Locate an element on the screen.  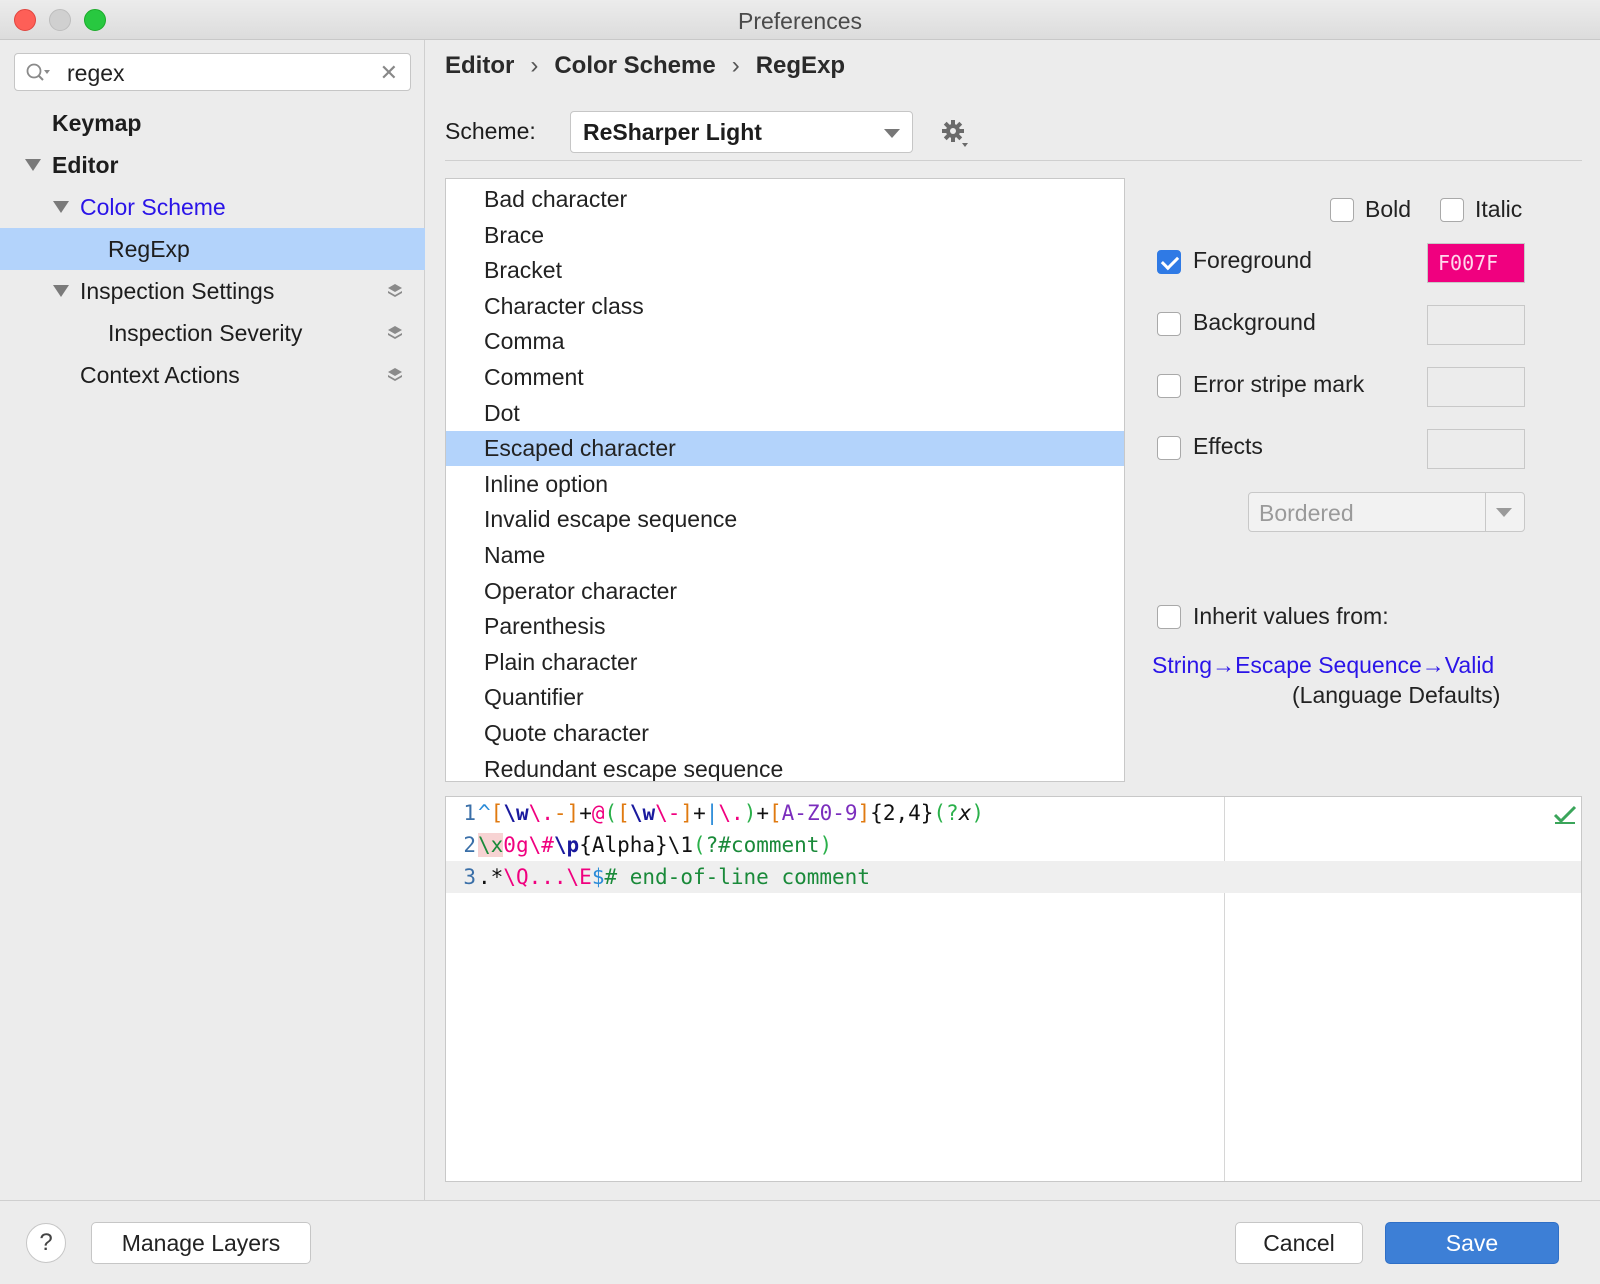
attribute-list-item: Dot is located at coordinates (785, 413).